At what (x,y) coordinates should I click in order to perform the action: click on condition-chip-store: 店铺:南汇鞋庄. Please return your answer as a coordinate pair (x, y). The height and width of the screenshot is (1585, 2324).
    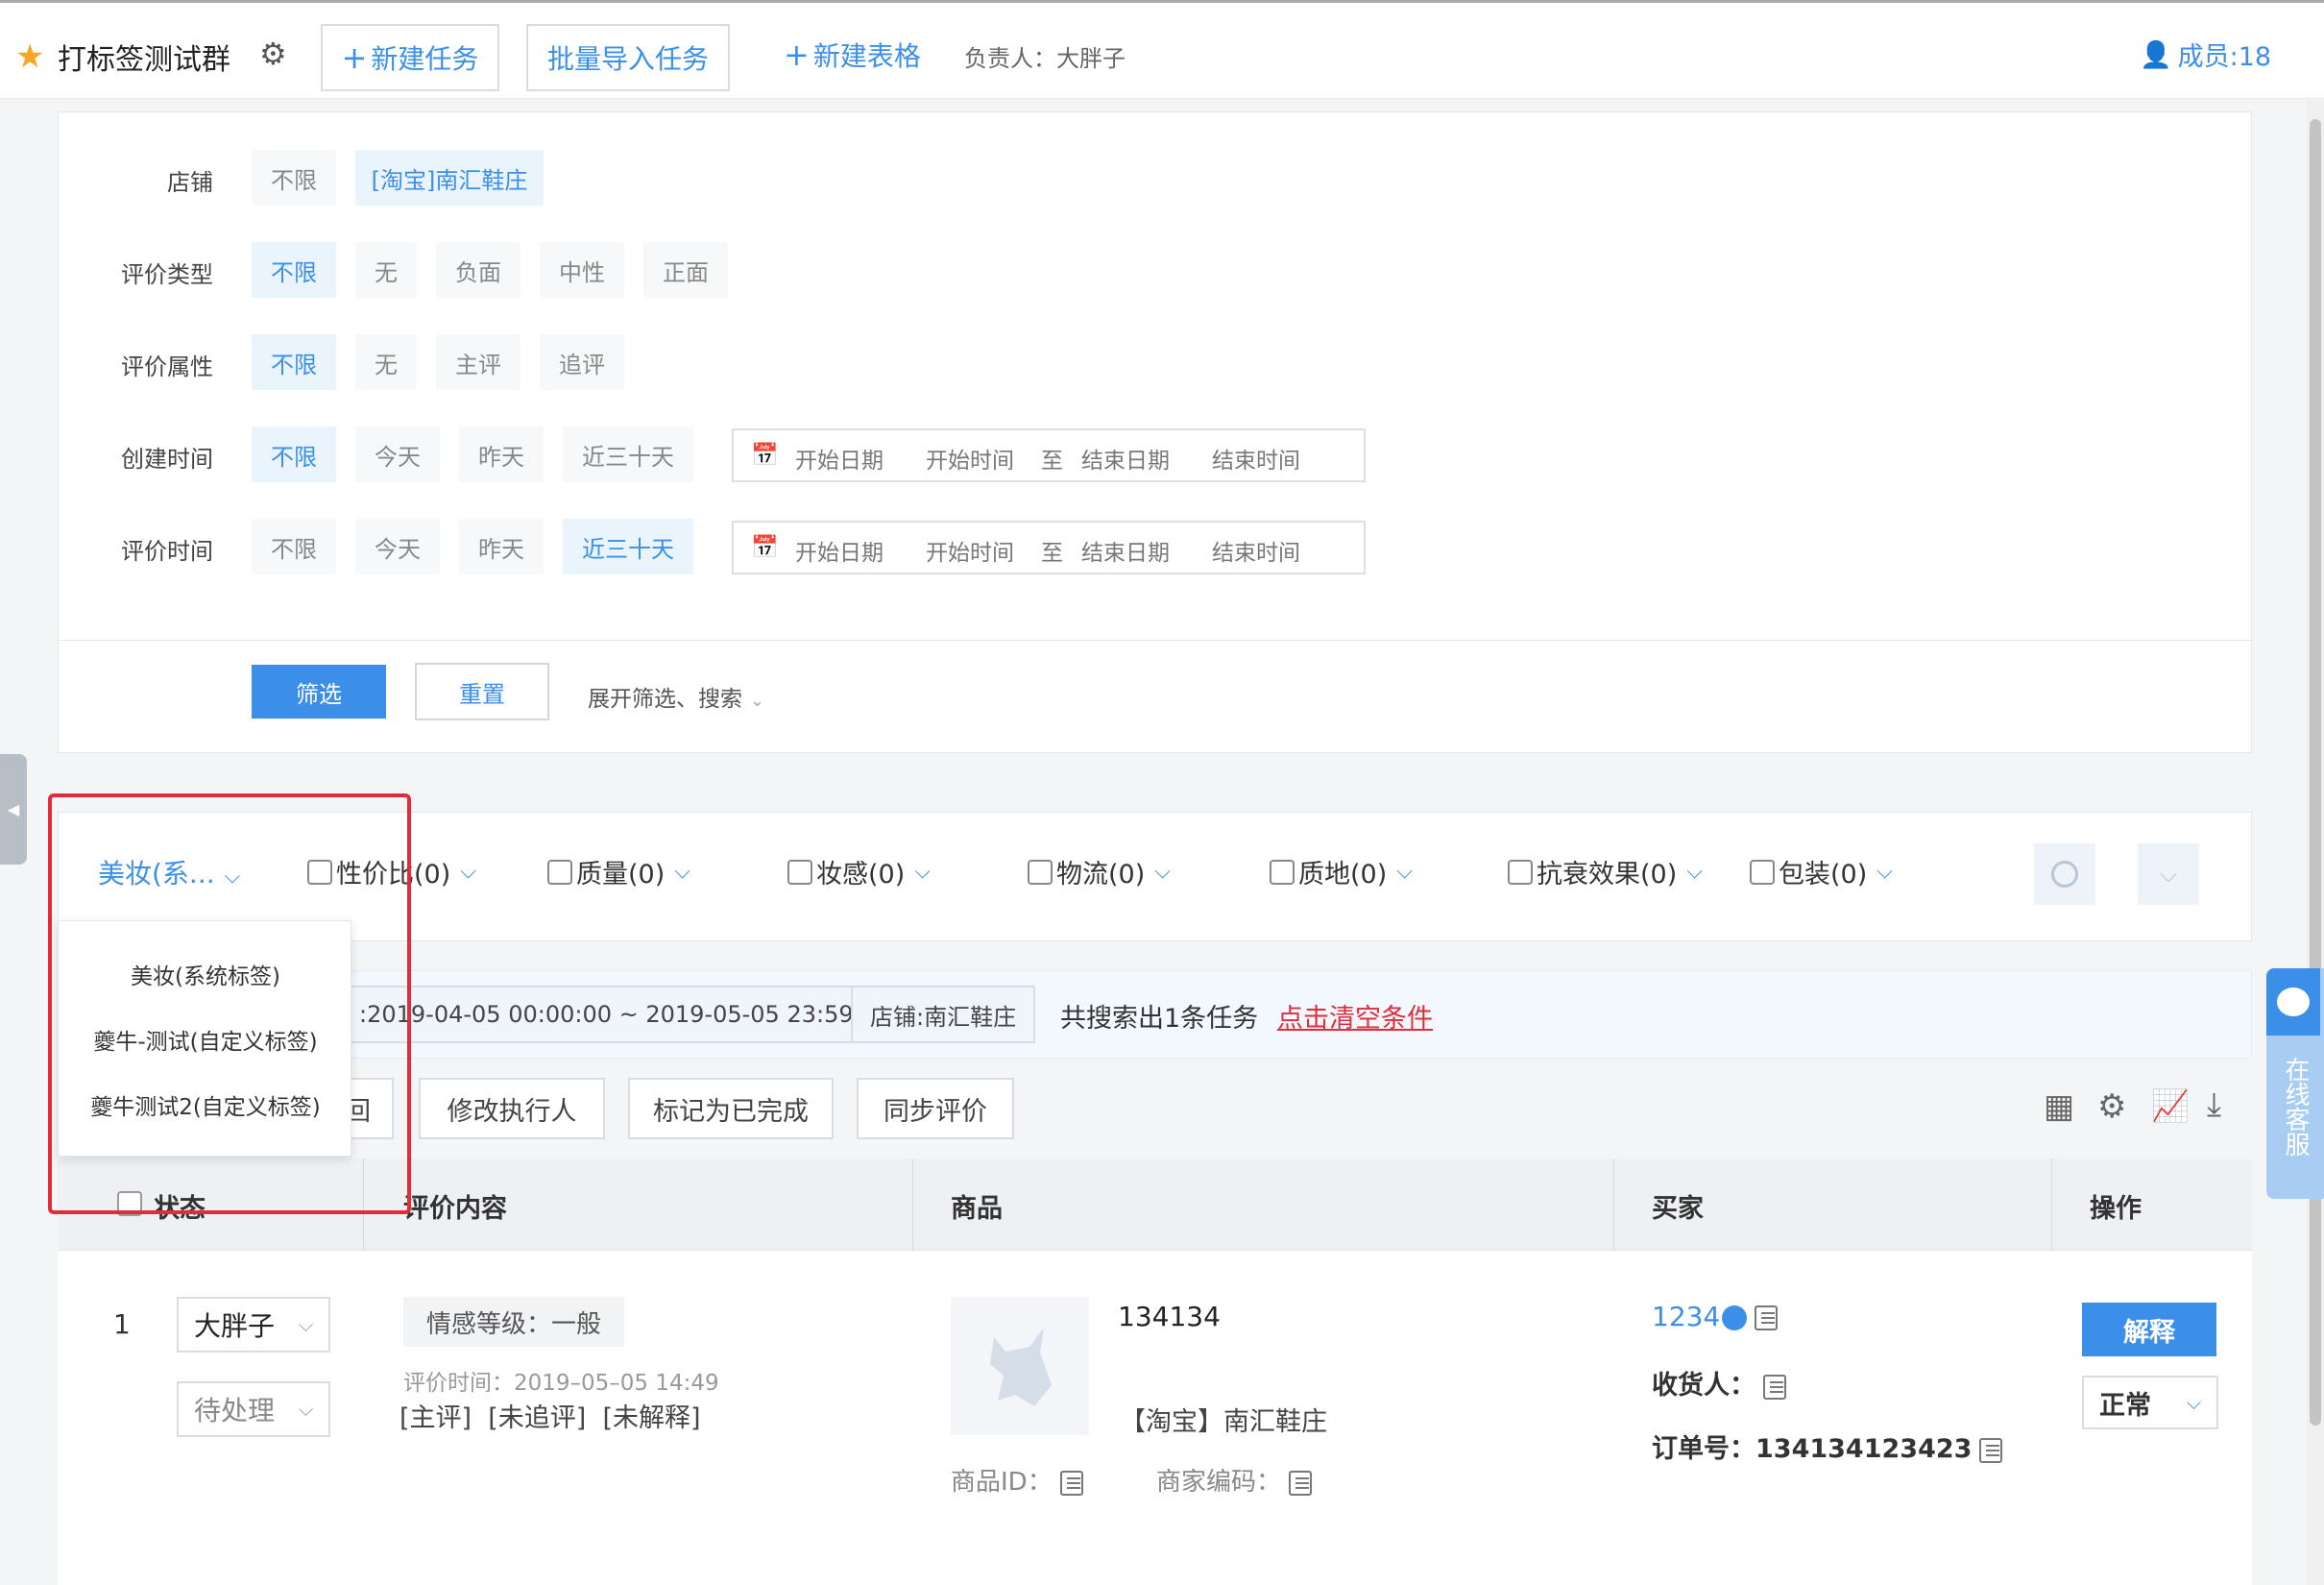
    Looking at the image, I should click on (943, 1014).